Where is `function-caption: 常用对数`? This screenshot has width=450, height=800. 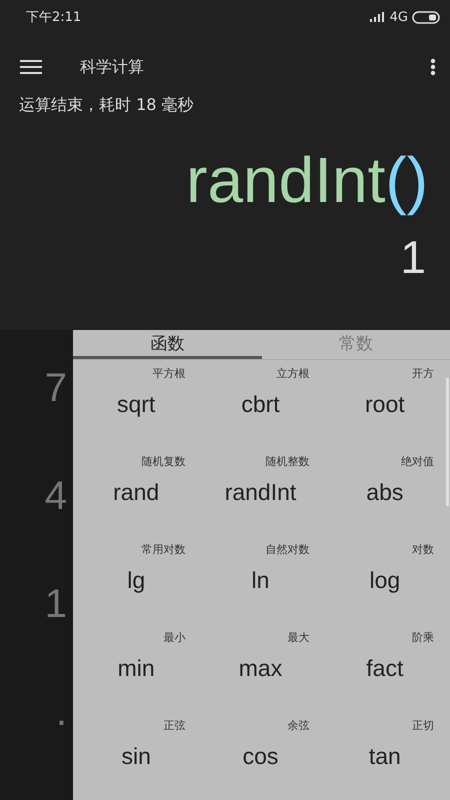 function-caption: 常用对数 is located at coordinates (163, 549).